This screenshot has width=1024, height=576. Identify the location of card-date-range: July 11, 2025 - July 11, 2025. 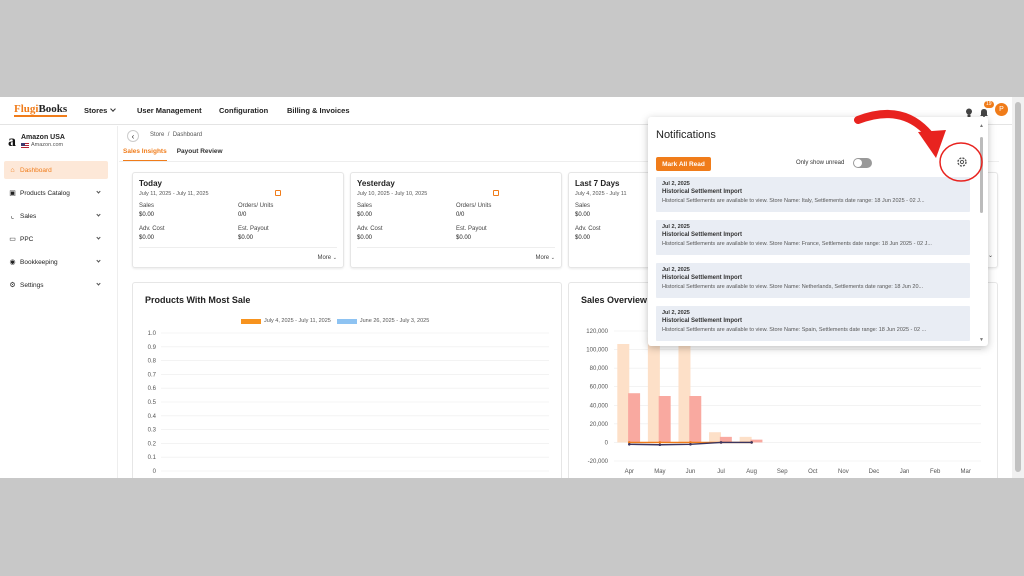
(174, 194).